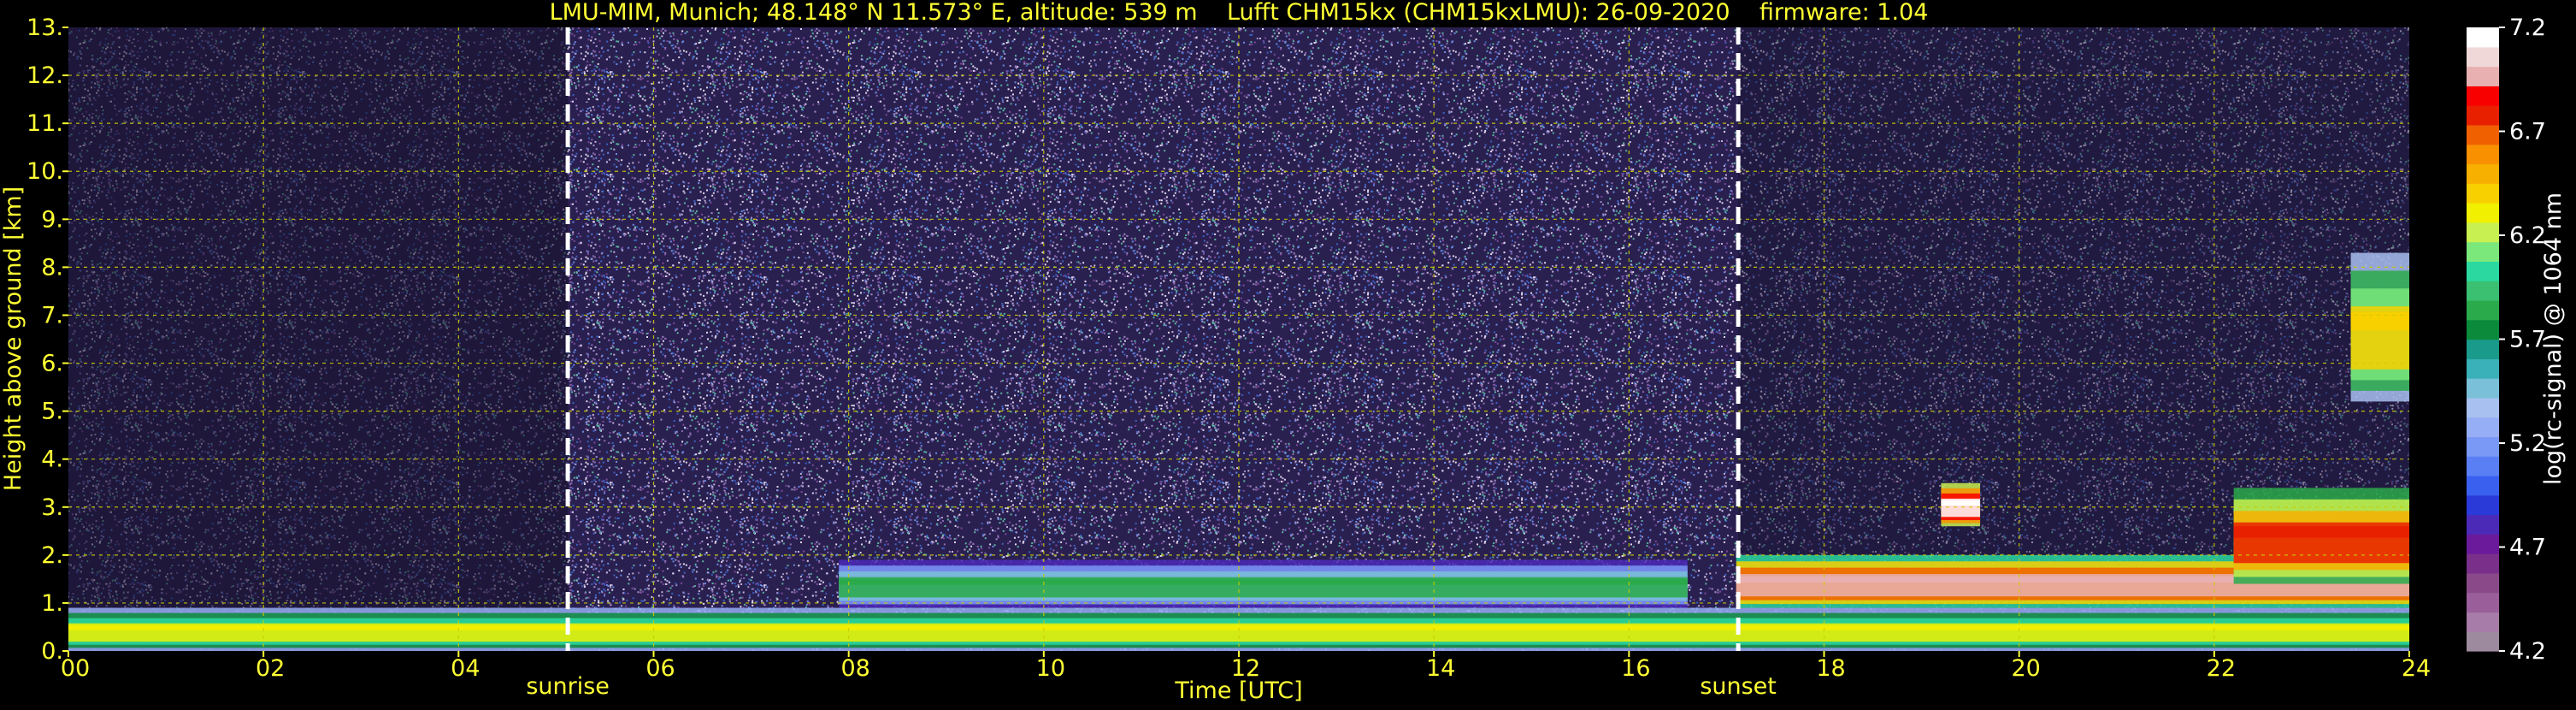 This screenshot has width=2576, height=710. I want to click on x-tick-label: 16, so click(1635, 668).